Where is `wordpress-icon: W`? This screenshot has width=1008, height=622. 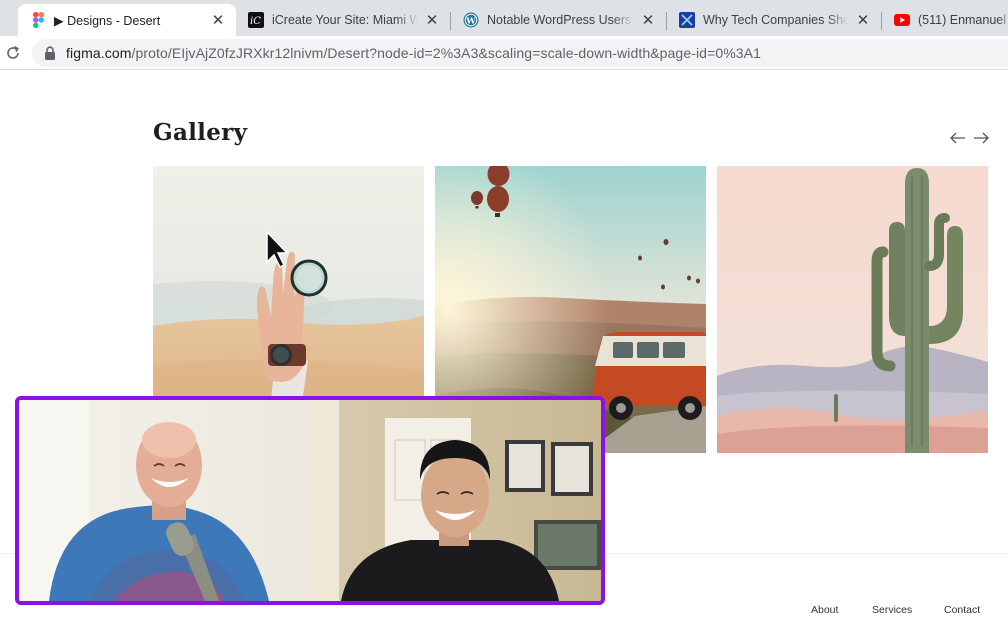
wordpress-icon: W is located at coordinates (471, 20).